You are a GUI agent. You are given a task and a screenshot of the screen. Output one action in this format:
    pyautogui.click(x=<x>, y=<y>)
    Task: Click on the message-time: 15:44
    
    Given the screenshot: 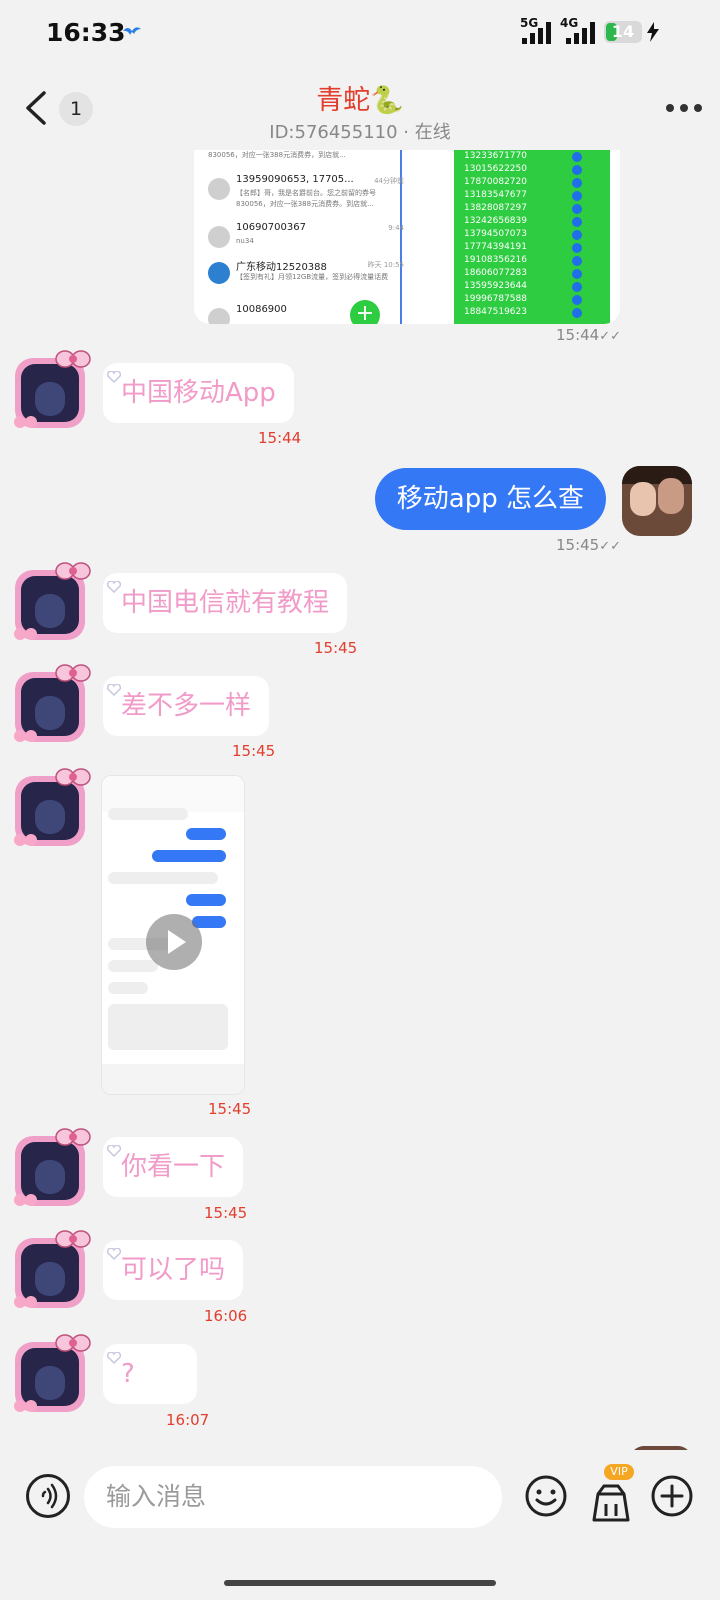 What is the action you would take?
    pyautogui.click(x=280, y=438)
    